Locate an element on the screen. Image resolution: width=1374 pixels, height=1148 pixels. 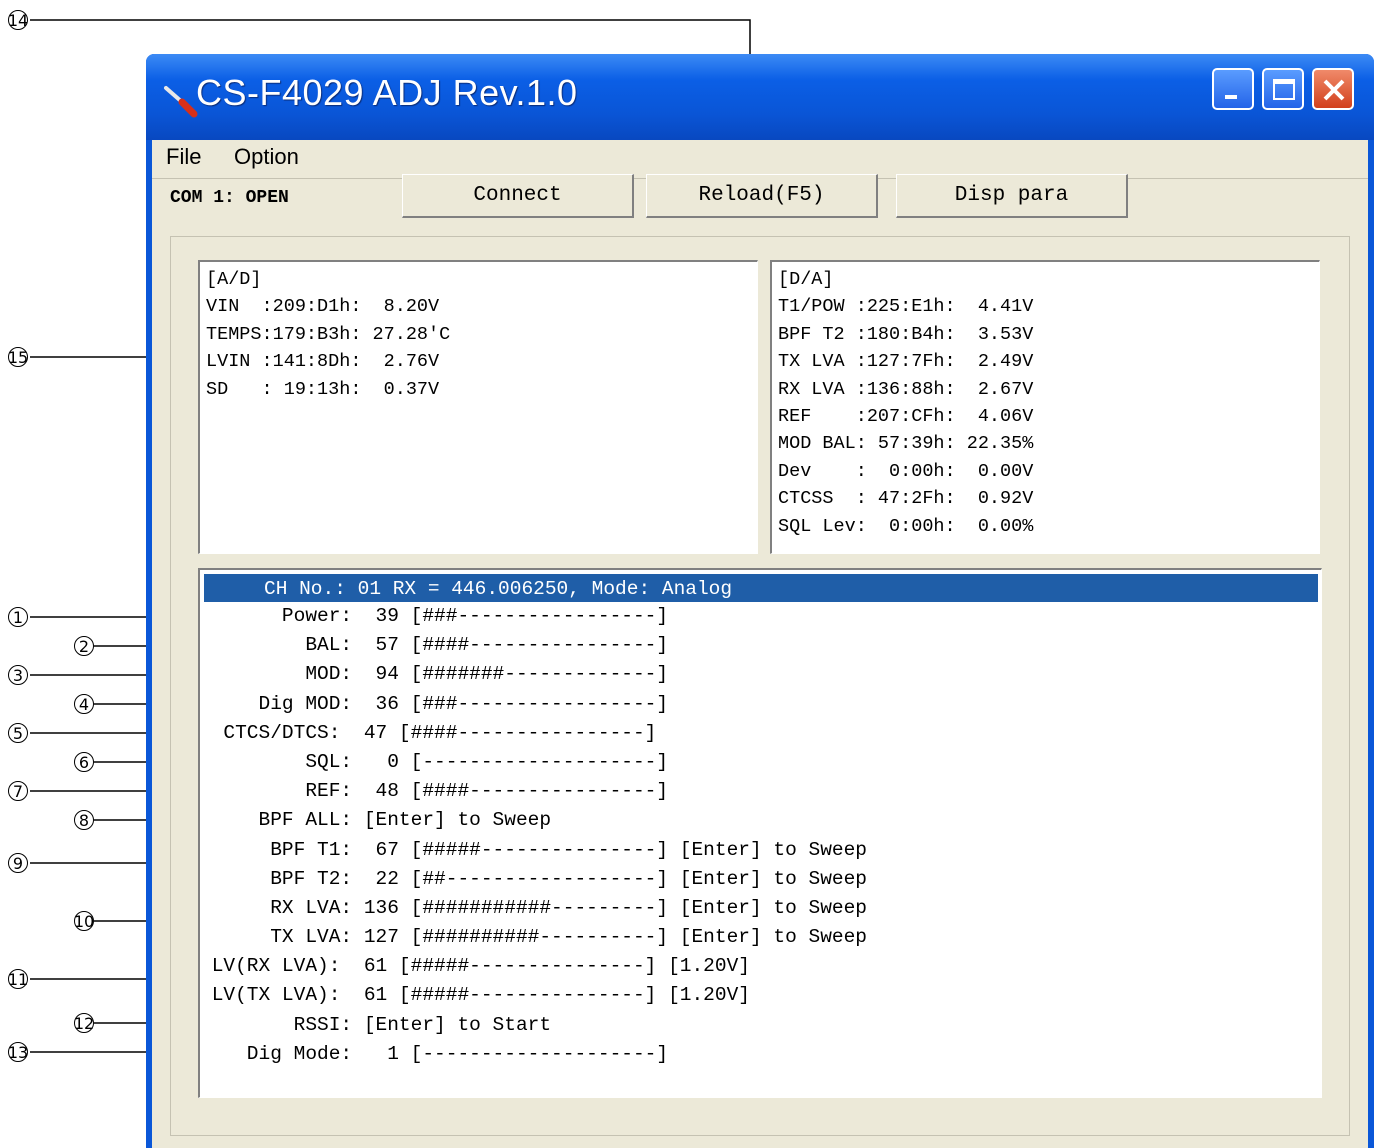
adjustment-item: Power: 39 [###-----------------] is located at coordinates (533, 616).